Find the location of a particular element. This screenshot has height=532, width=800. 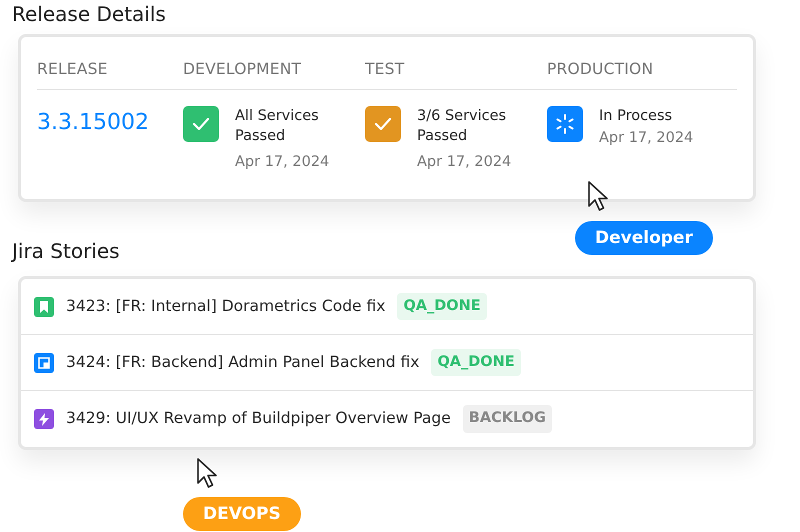

status-text: In Process is located at coordinates (636, 116).